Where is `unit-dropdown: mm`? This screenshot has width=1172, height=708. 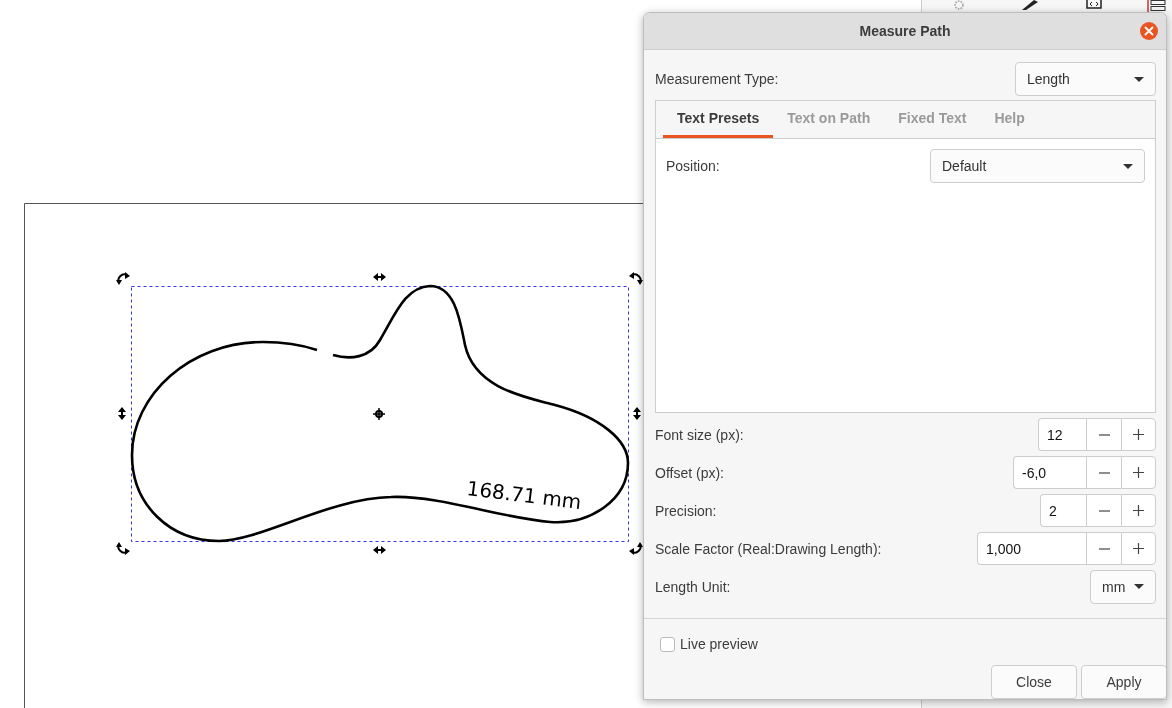 unit-dropdown: mm is located at coordinates (1123, 586).